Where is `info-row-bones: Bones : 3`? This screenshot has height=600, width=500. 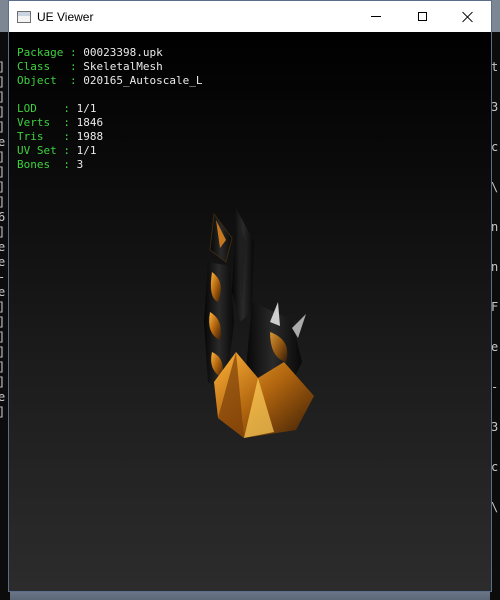 info-row-bones: Bones : 3 is located at coordinates (109, 165).